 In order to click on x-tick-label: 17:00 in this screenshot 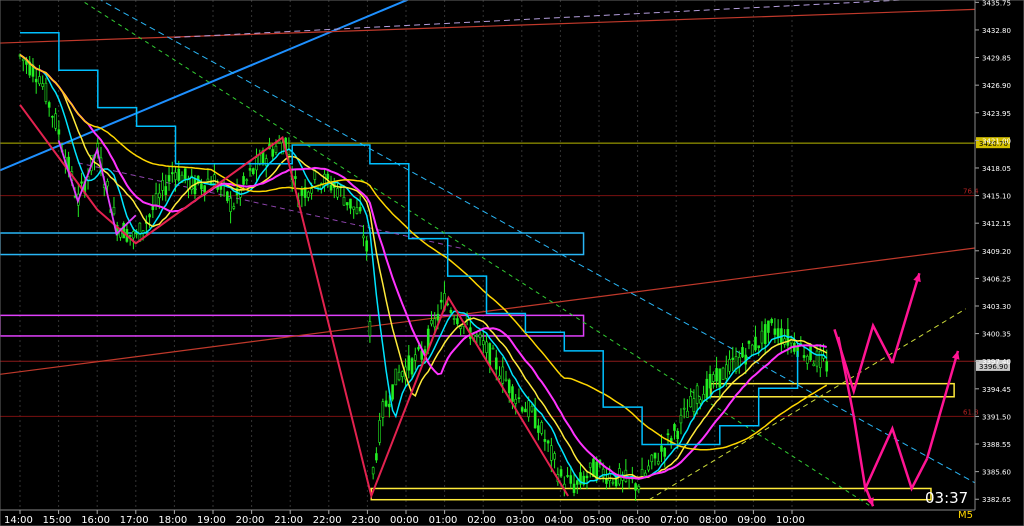, I will do `click(134, 520)`.